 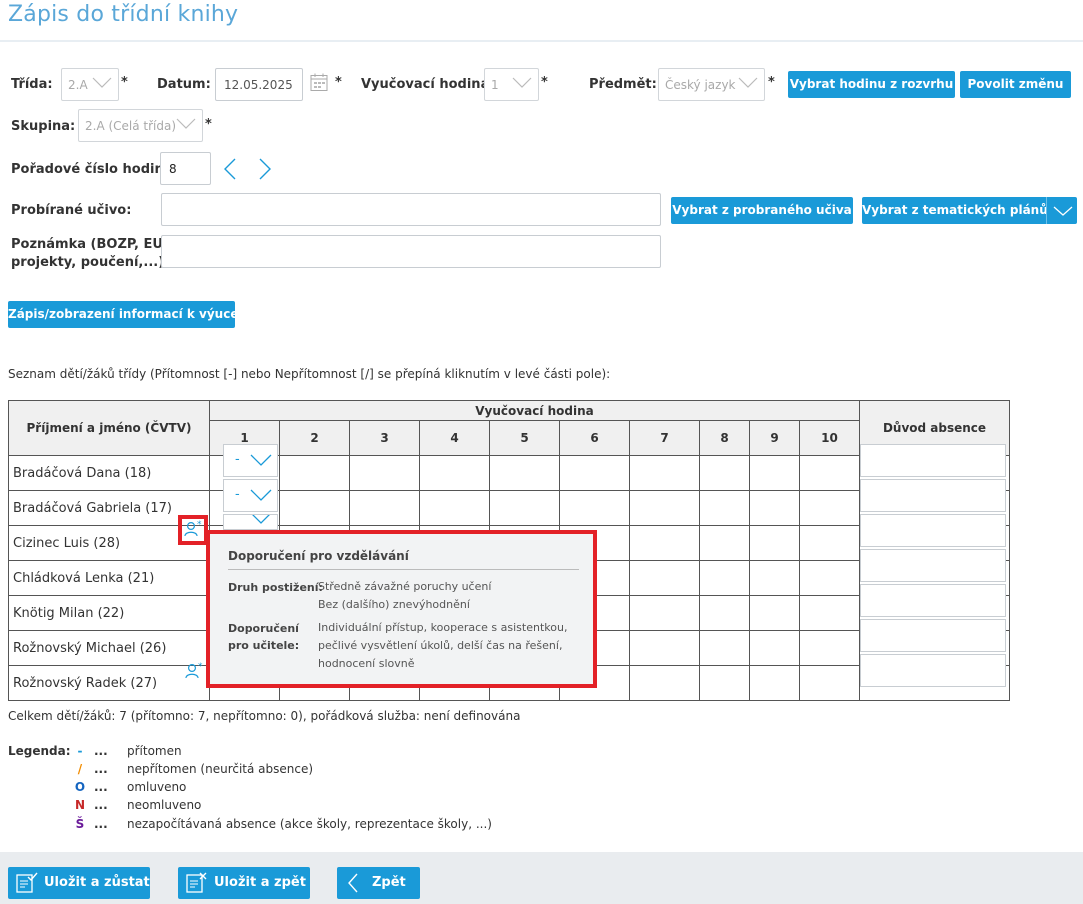 What do you see at coordinates (541, 41) in the screenshot?
I see `title-divider` at bounding box center [541, 41].